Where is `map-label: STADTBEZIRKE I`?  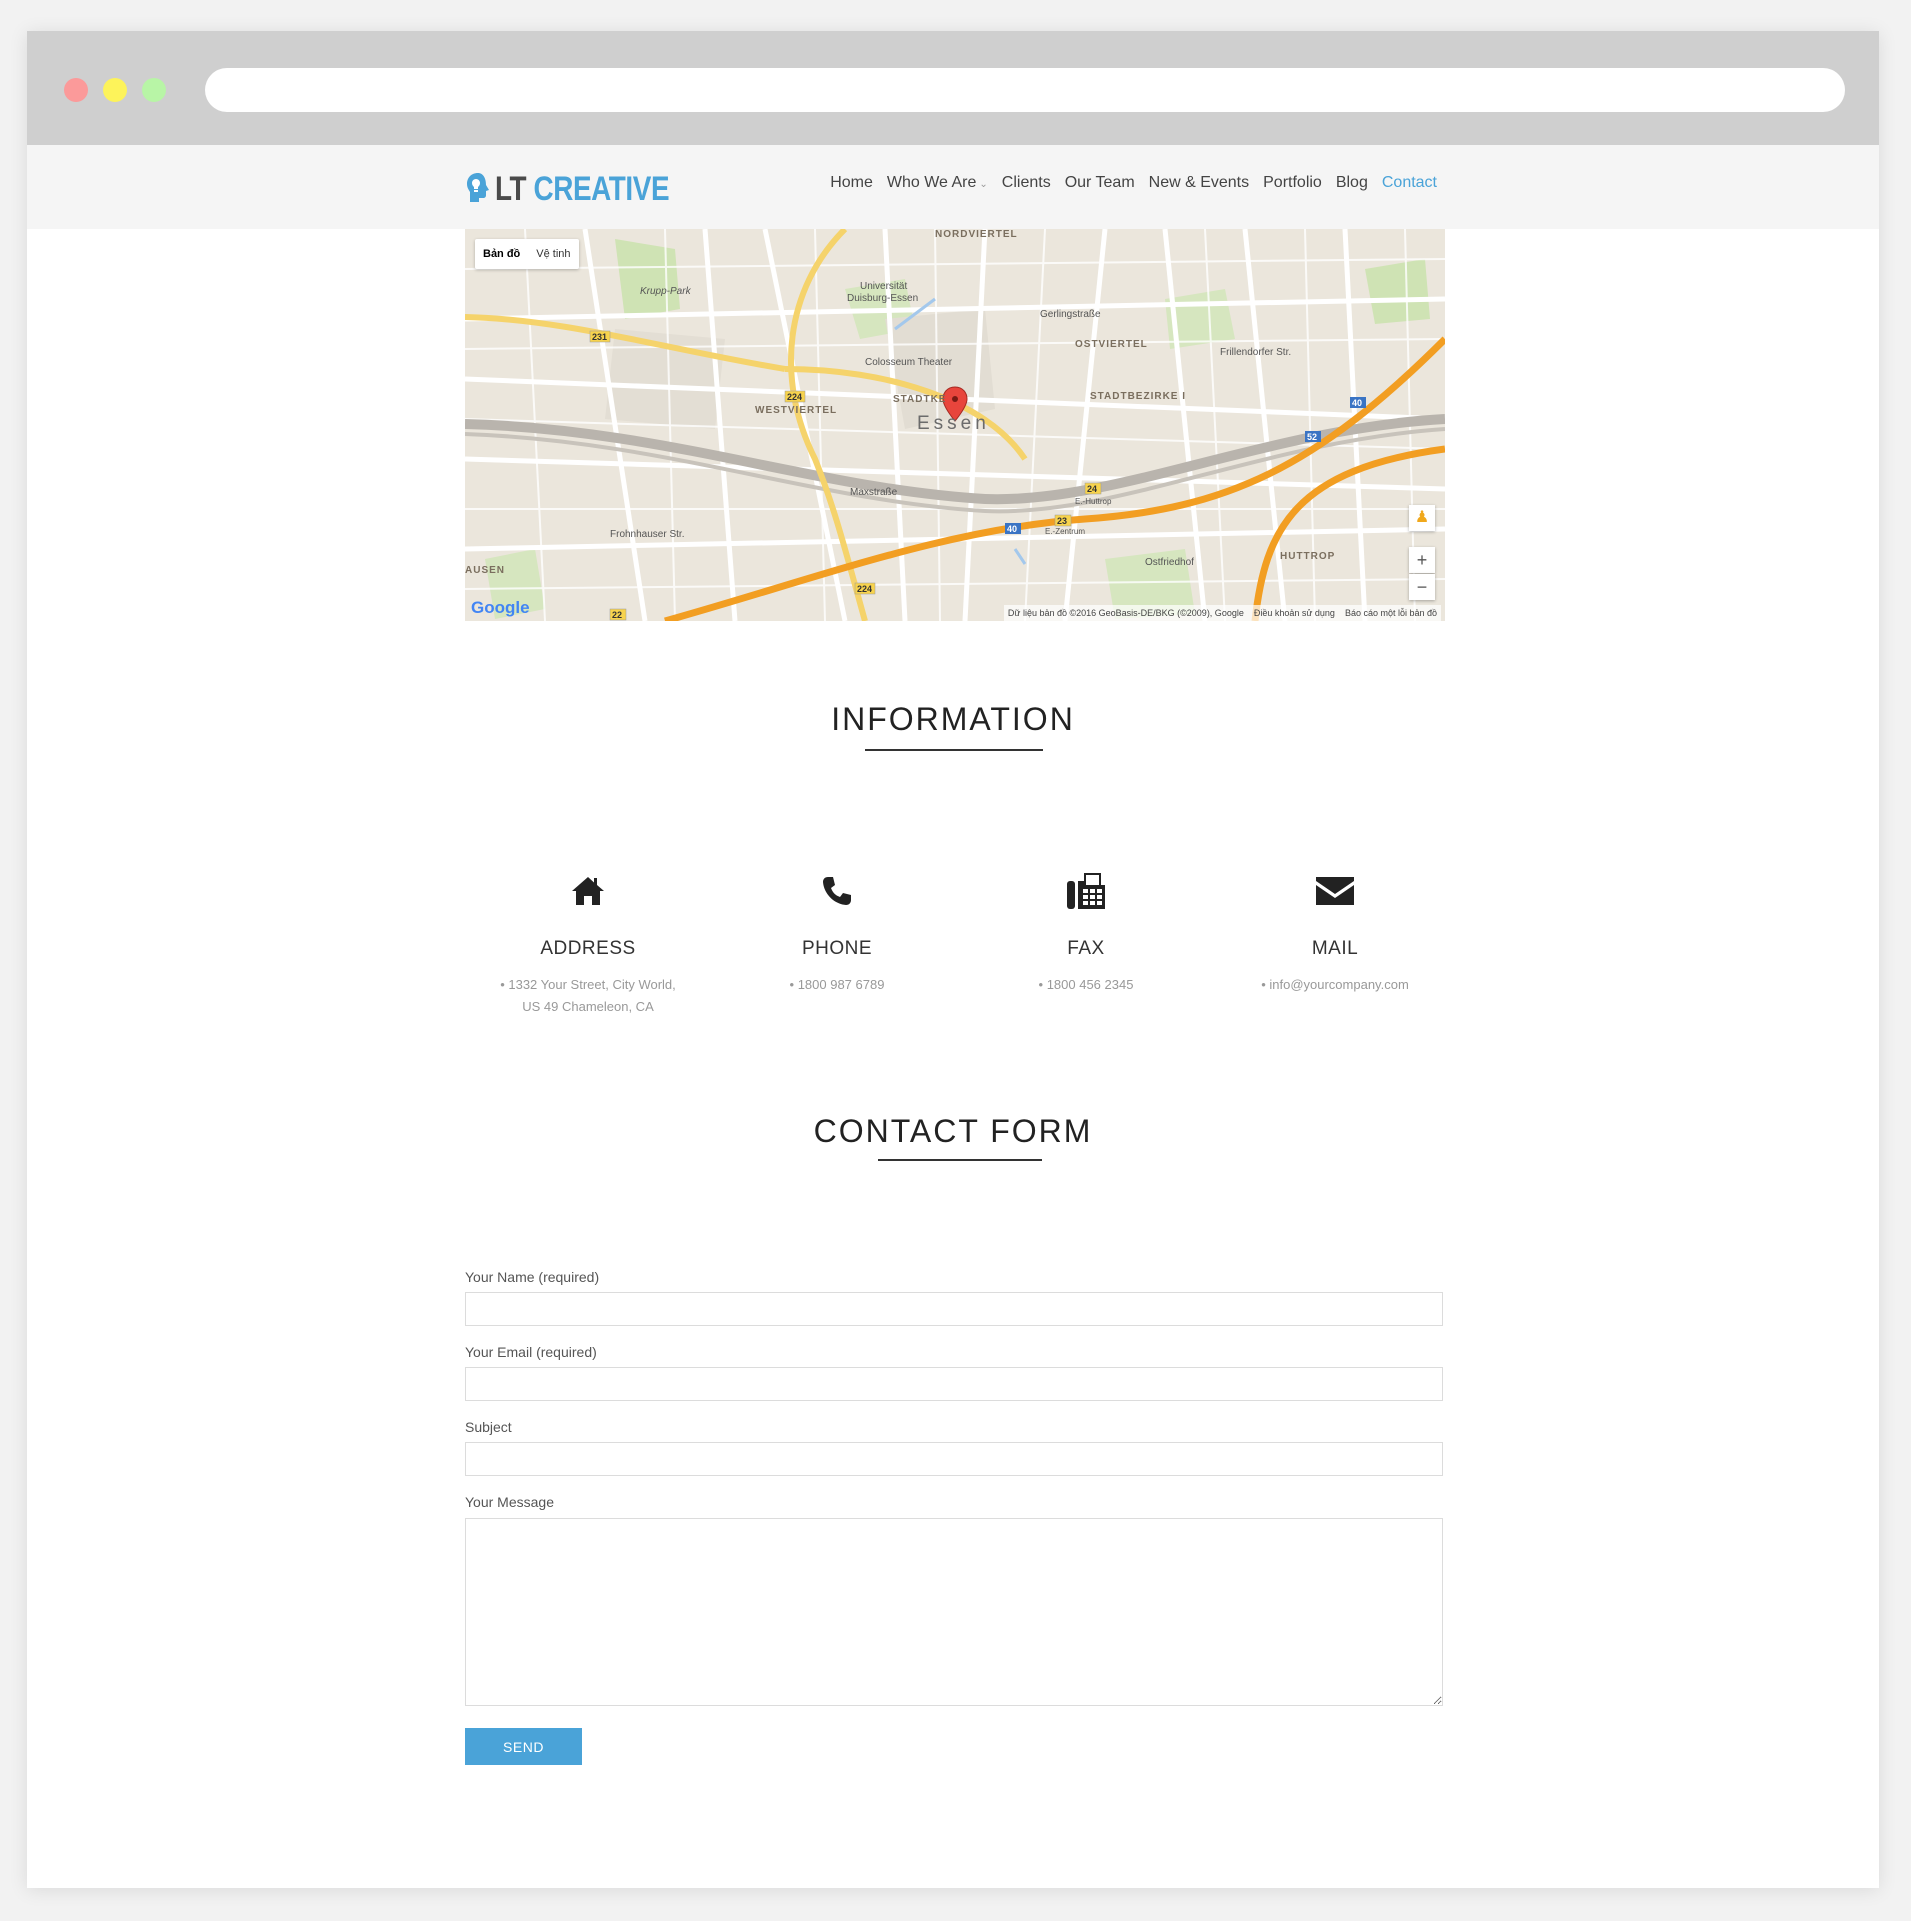
map-label: STADTBEZIRKE I is located at coordinates (1138, 396).